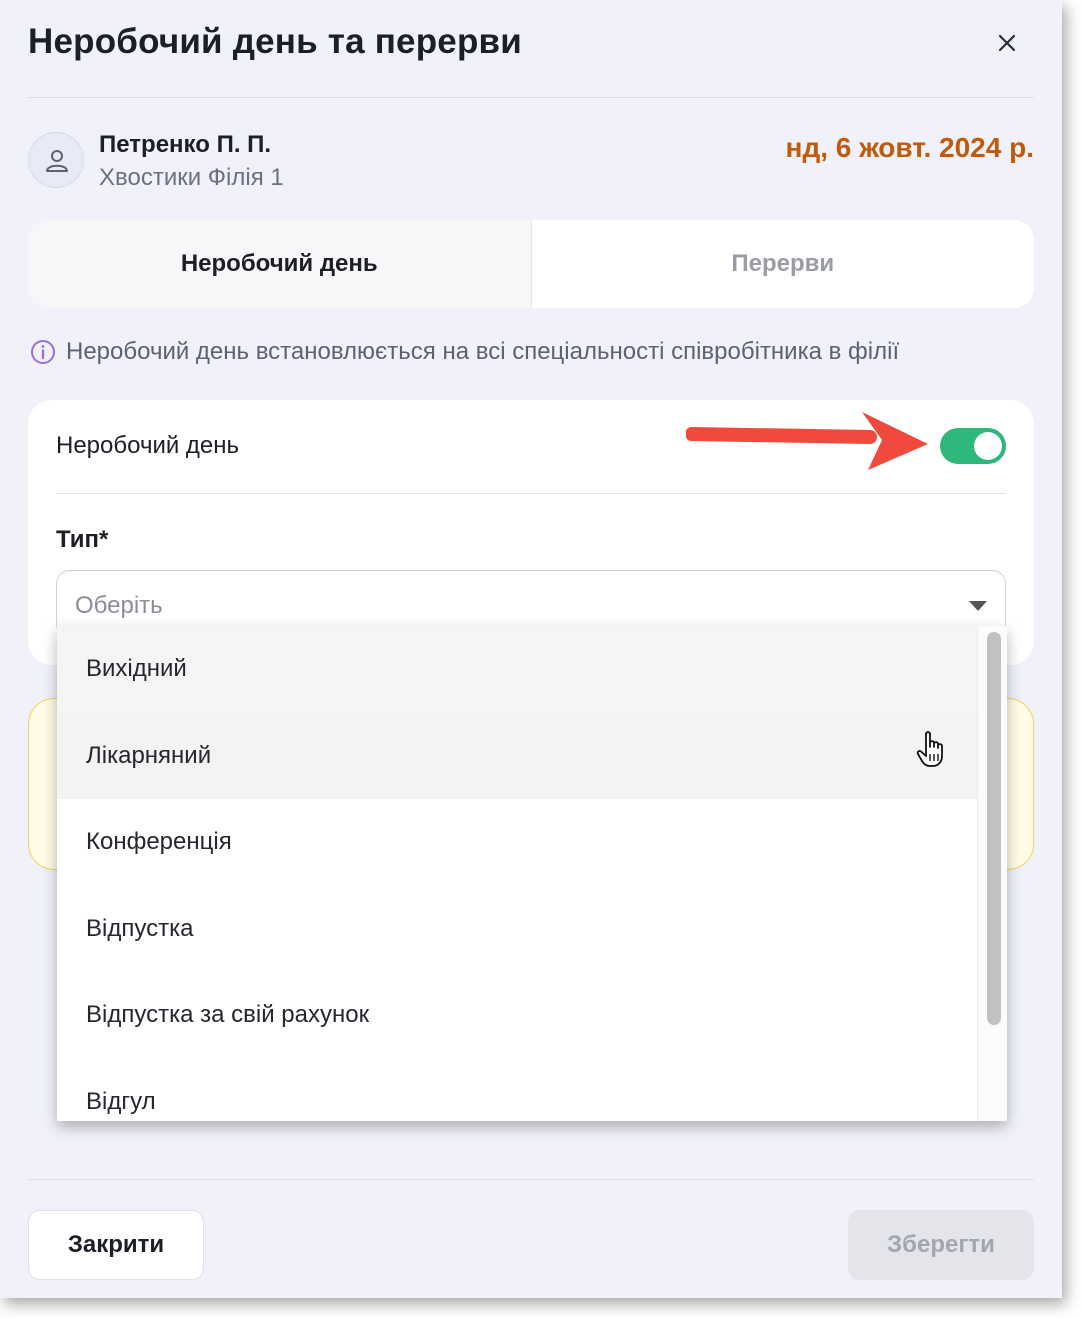  I want to click on hand-pointer-icon, so click(929, 749).